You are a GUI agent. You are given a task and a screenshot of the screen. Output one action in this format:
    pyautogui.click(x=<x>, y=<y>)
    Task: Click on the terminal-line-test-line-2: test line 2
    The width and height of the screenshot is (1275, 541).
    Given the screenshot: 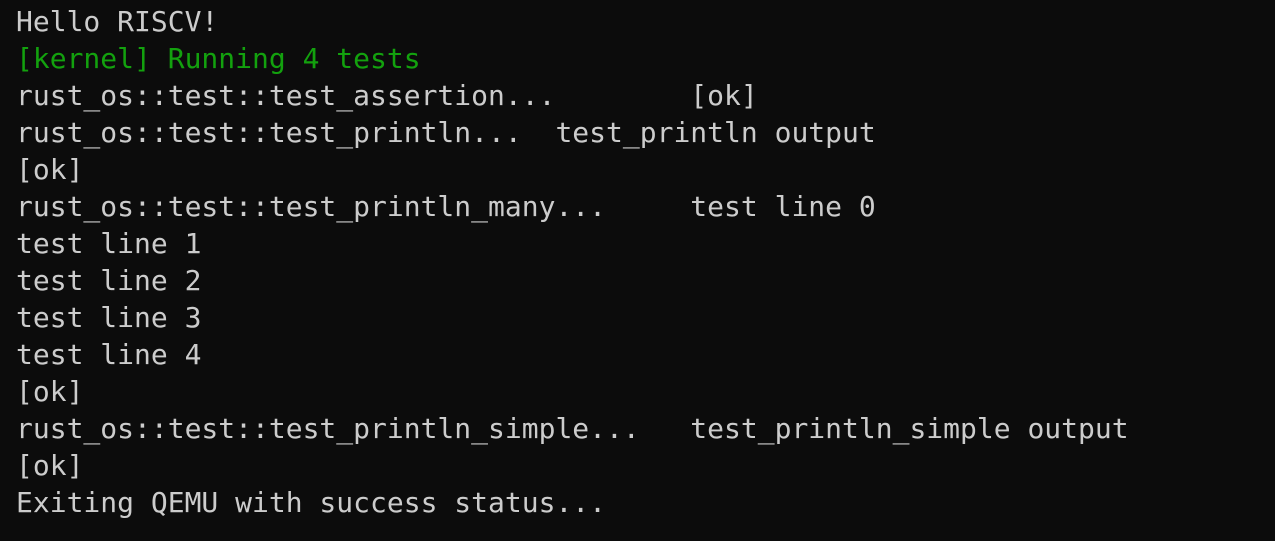 What is the action you would take?
    pyautogui.click(x=109, y=280)
    